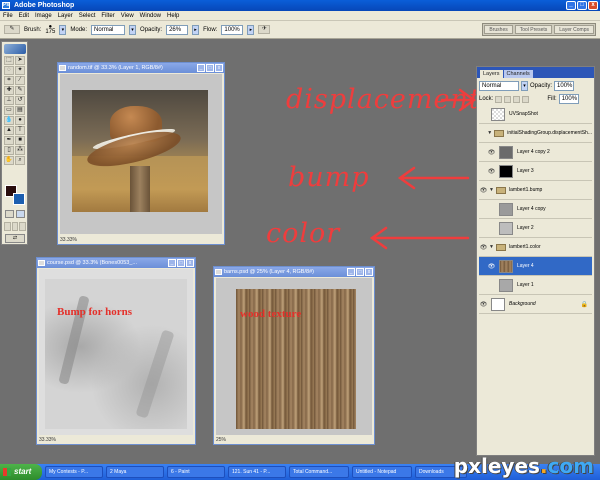 The image size is (600, 480). I want to click on menu-window: Window, so click(150, 16).